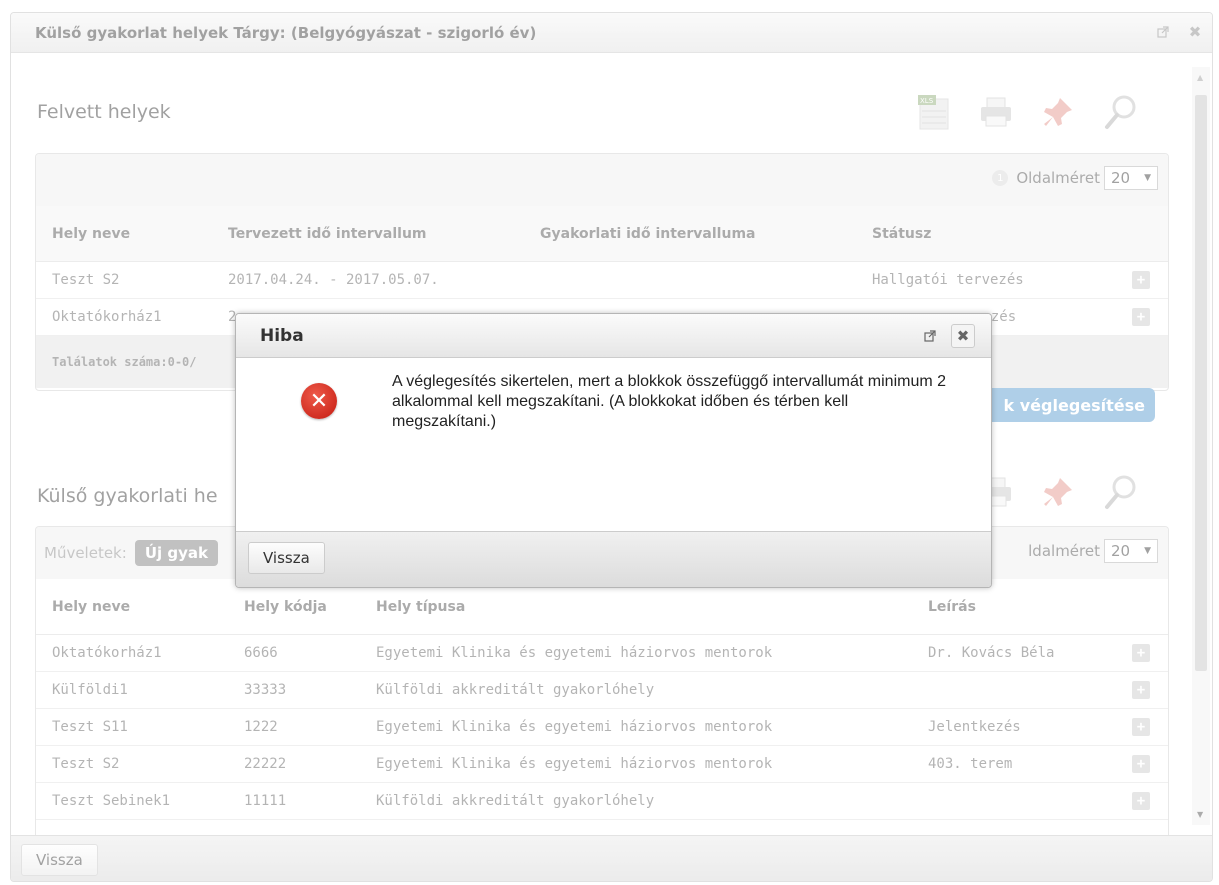  What do you see at coordinates (930, 336) in the screenshot?
I see `popout-icon` at bounding box center [930, 336].